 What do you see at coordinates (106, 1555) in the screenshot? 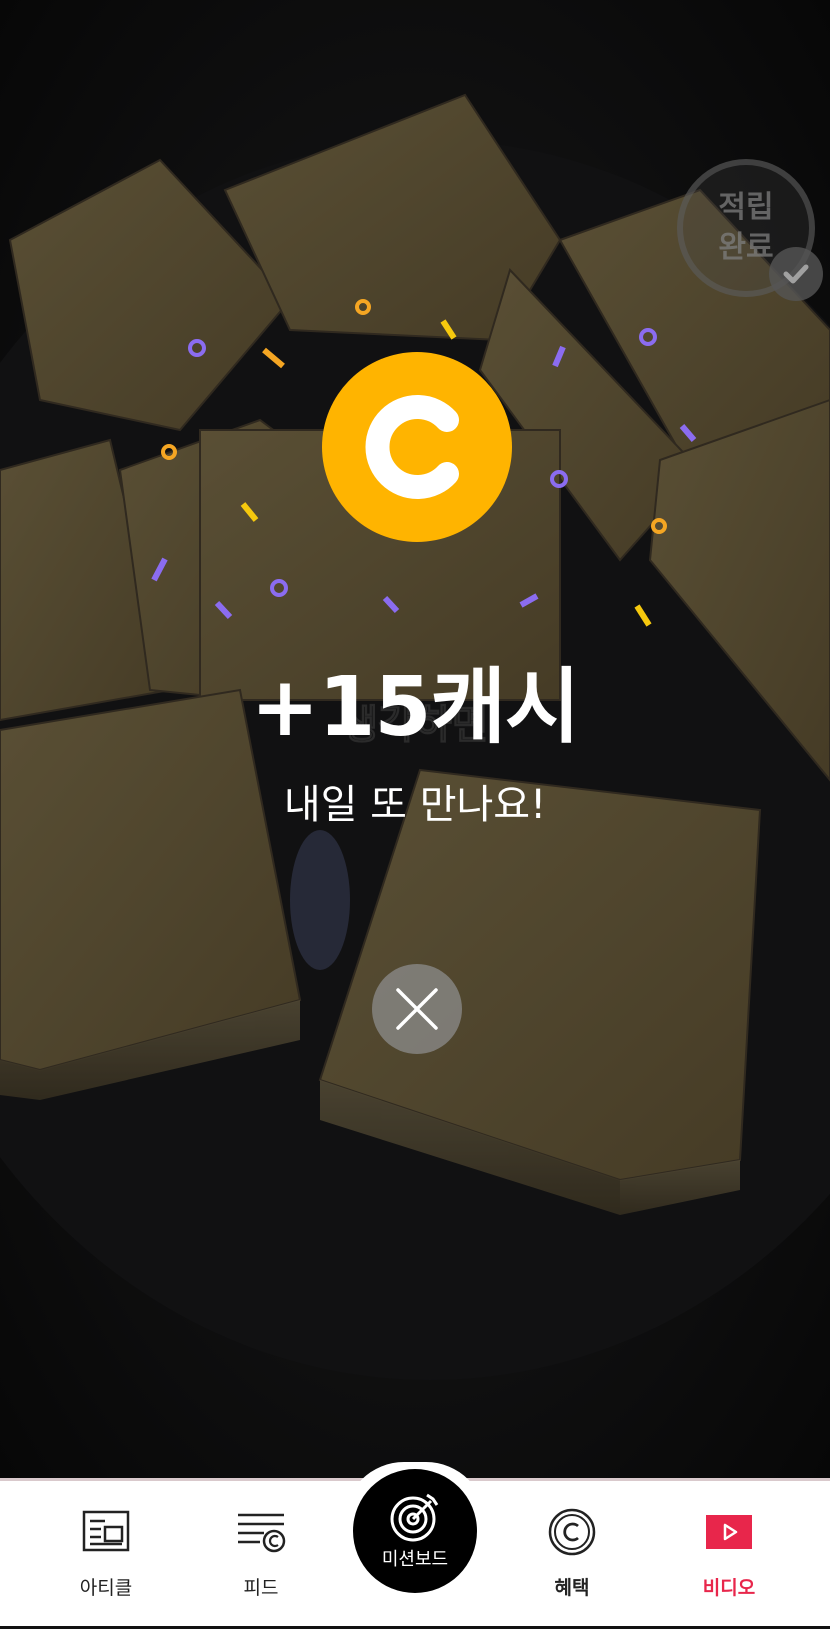
I see `nav-item-article: 아티클` at bounding box center [106, 1555].